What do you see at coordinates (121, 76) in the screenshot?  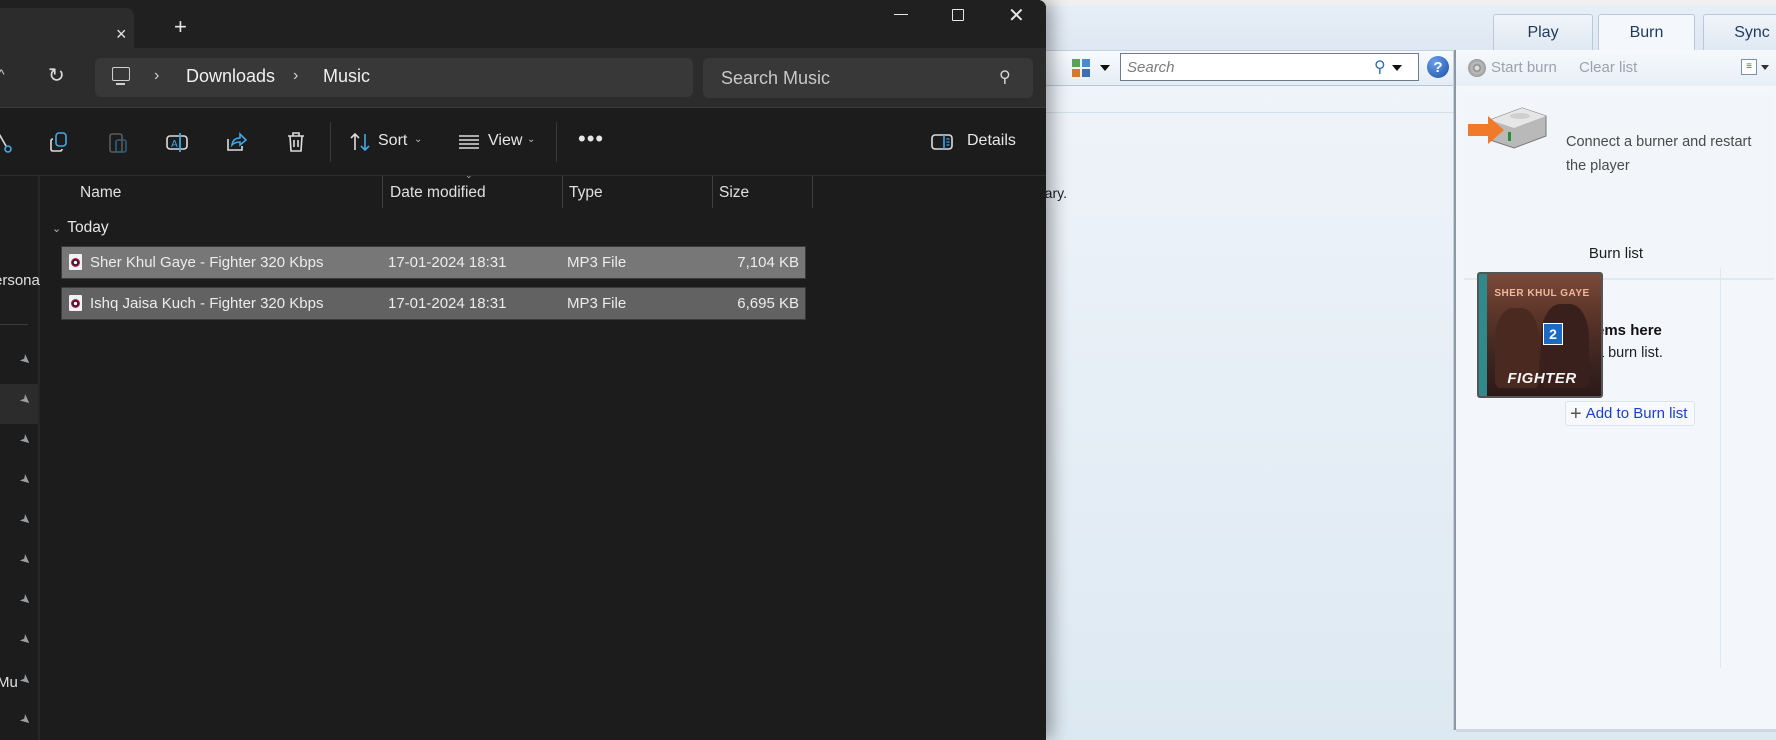 I see `this-pc-icon` at bounding box center [121, 76].